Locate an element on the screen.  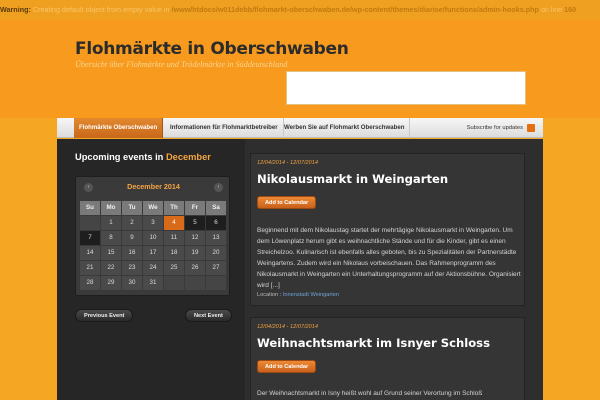
post-location: Location : Innenstadt Weingarten is located at coordinates (298, 295).